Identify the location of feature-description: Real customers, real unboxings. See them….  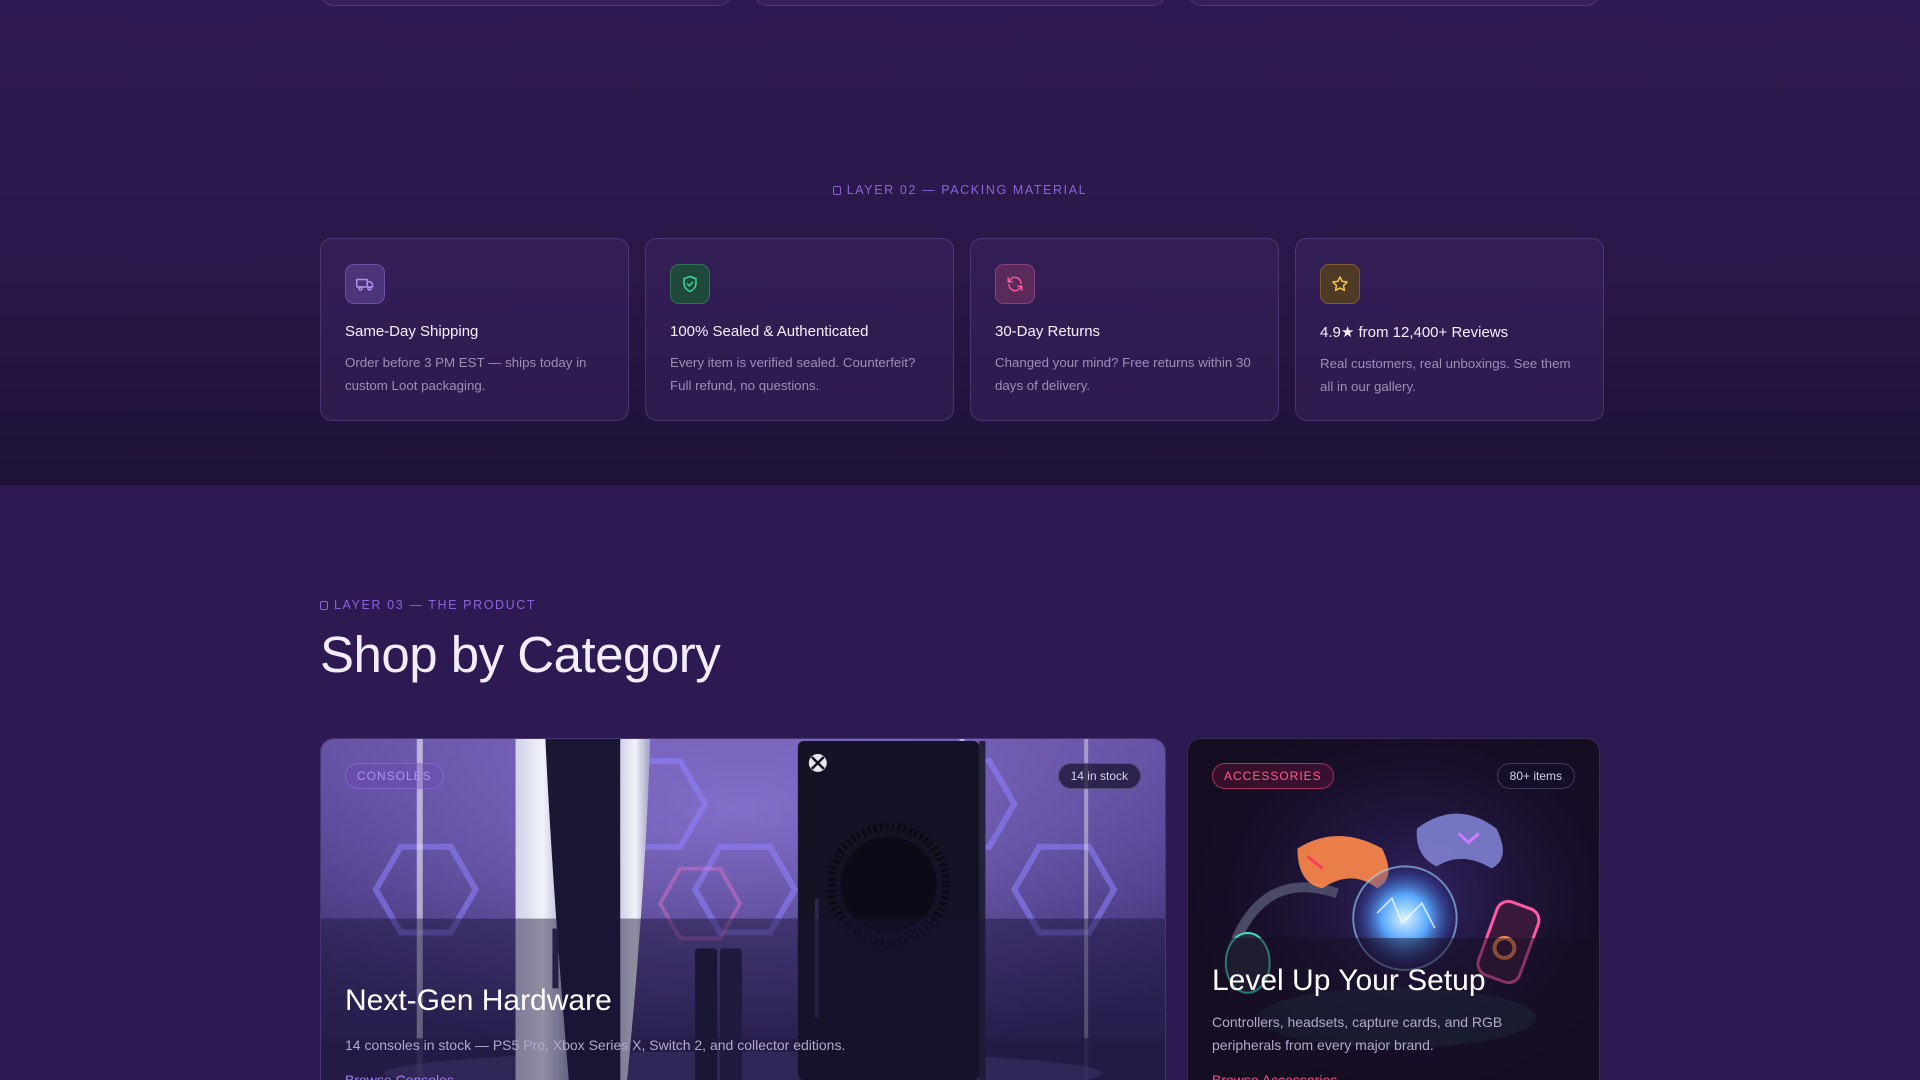
(1445, 375).